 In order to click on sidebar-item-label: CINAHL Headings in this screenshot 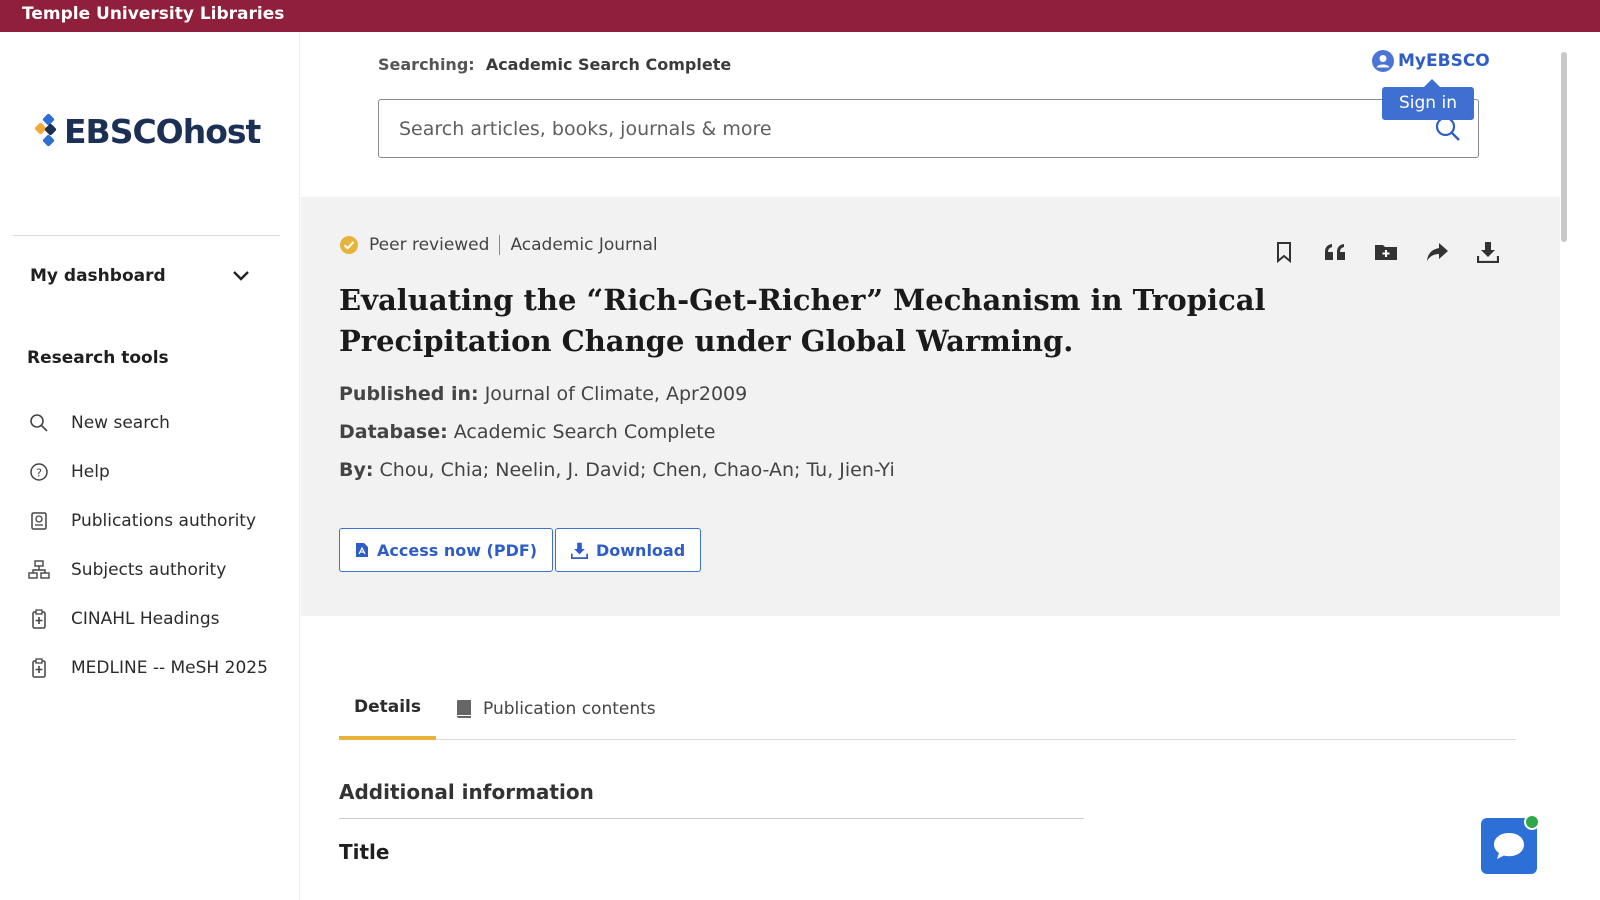, I will do `click(145, 618)`.